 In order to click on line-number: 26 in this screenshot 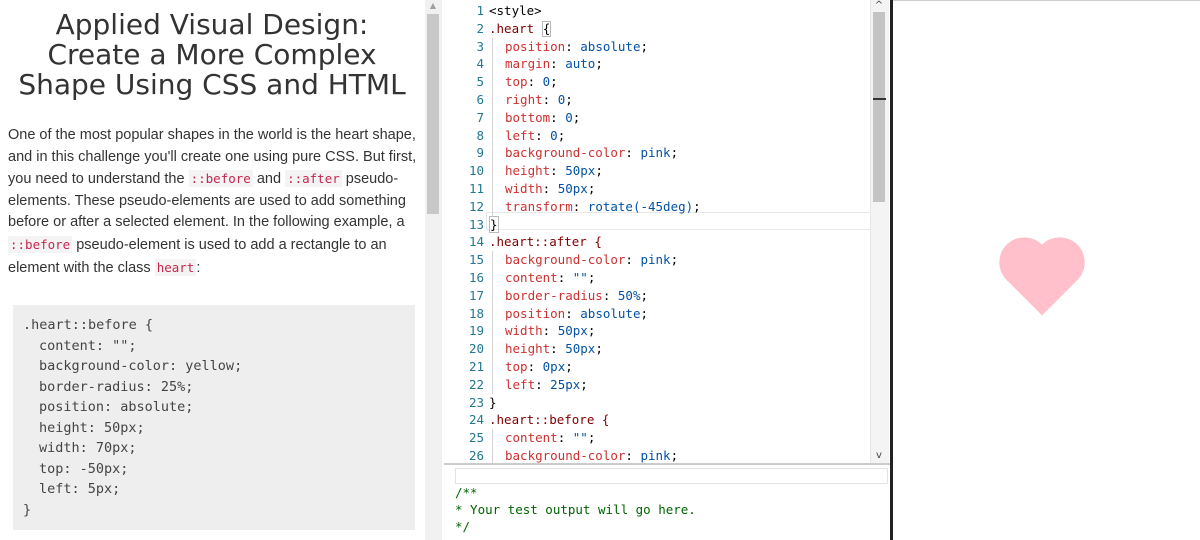, I will do `click(476, 455)`.